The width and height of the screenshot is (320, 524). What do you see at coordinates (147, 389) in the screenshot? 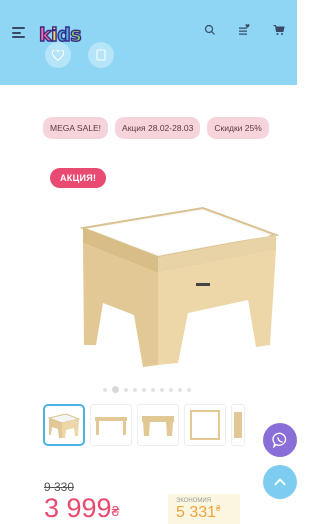
I see `gallery-pagination` at bounding box center [147, 389].